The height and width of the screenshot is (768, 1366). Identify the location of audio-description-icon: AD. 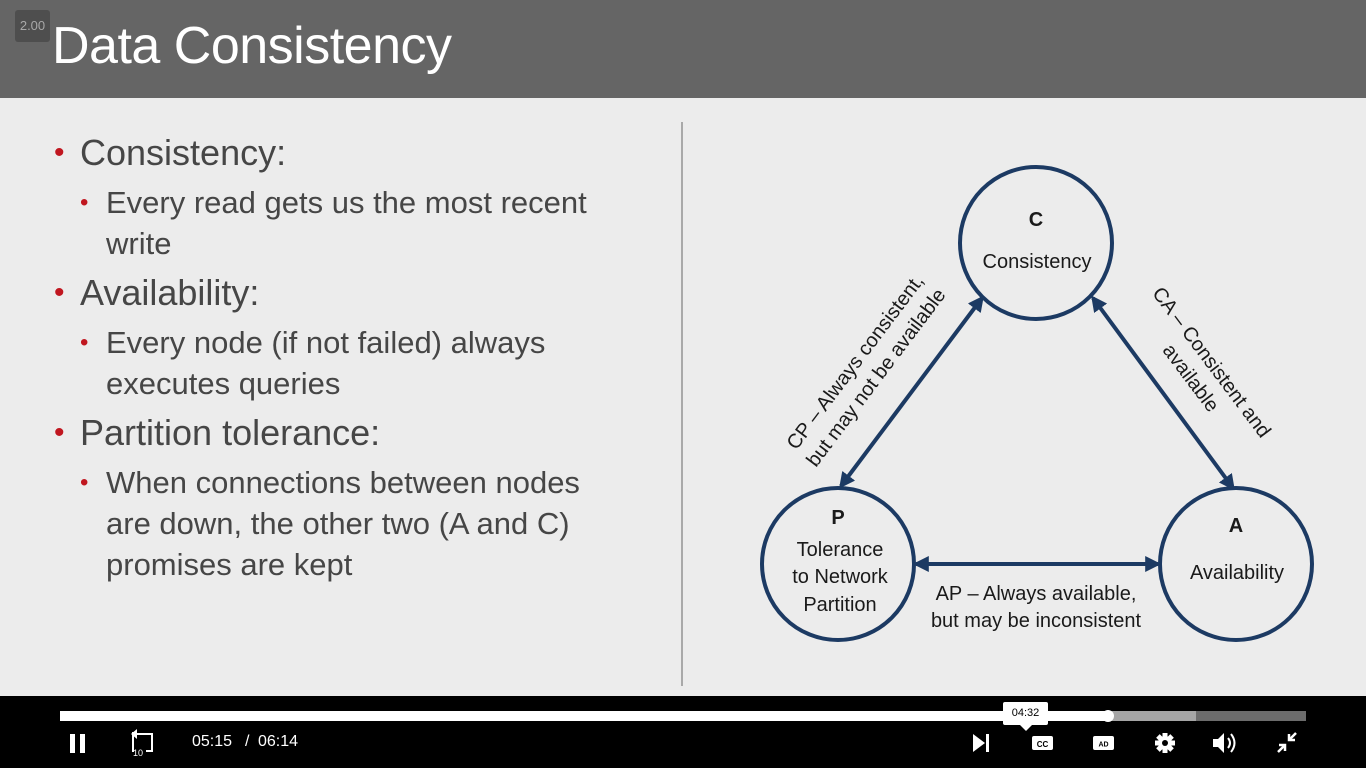
(1103, 743).